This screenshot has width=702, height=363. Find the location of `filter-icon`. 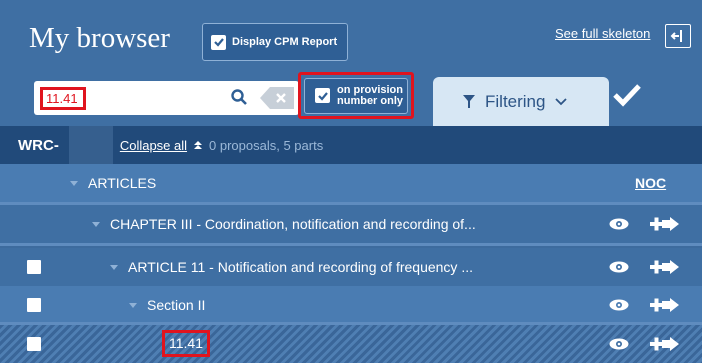

filter-icon is located at coordinates (469, 101).